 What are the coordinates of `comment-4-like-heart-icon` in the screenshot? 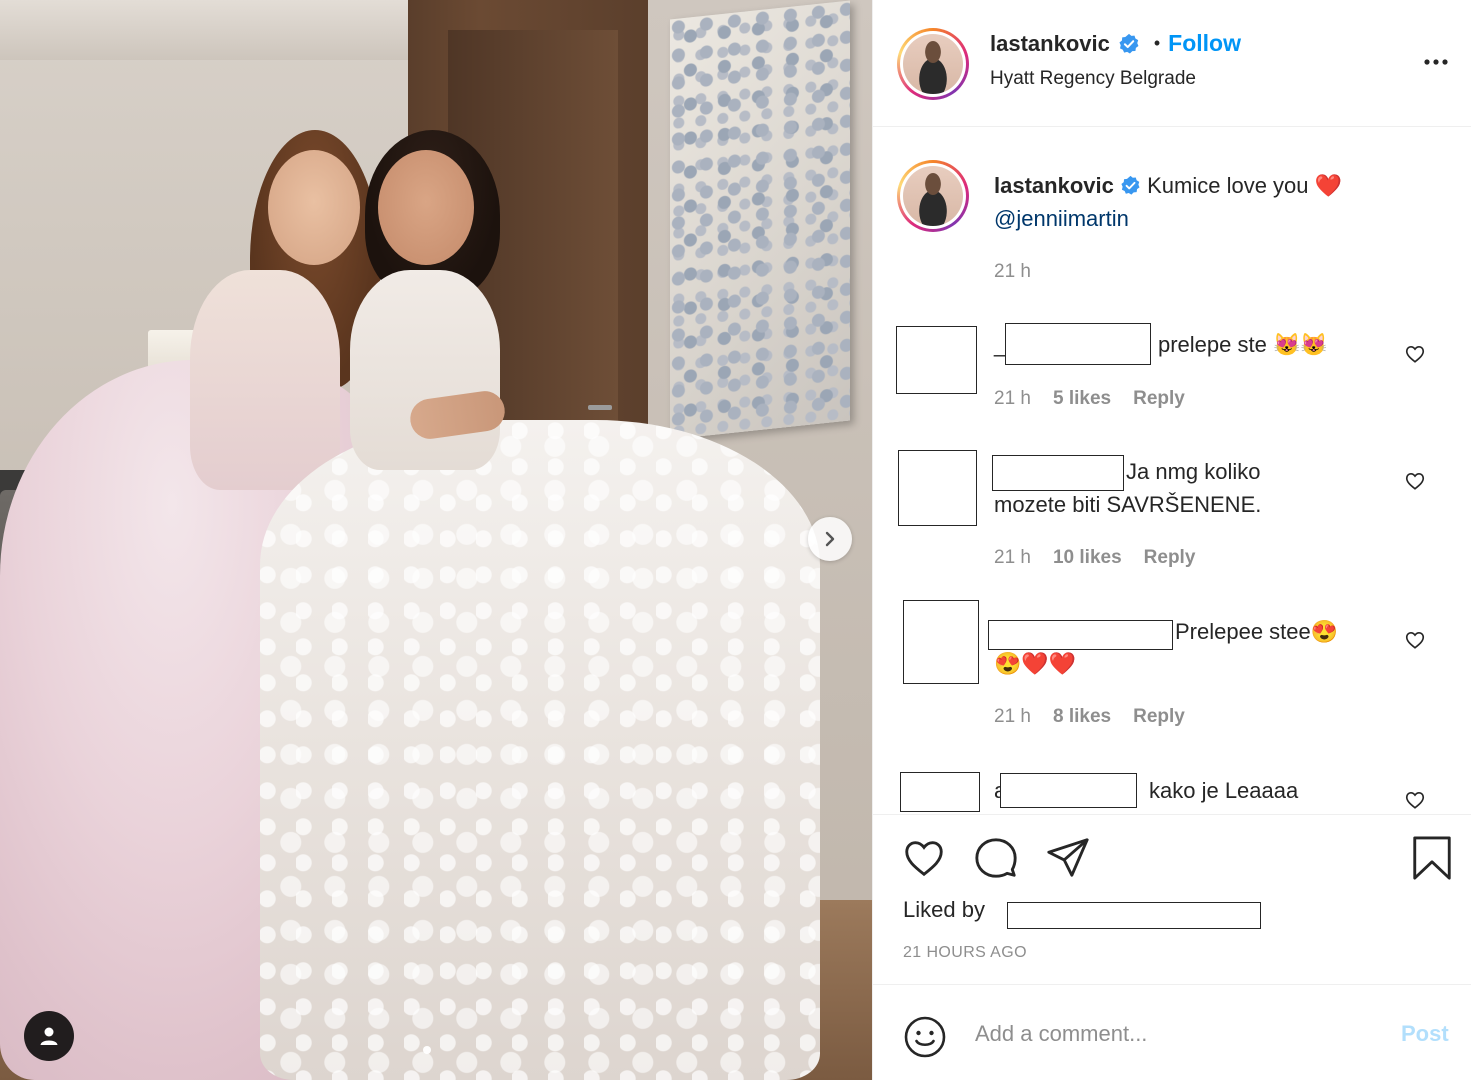 It's located at (1415, 800).